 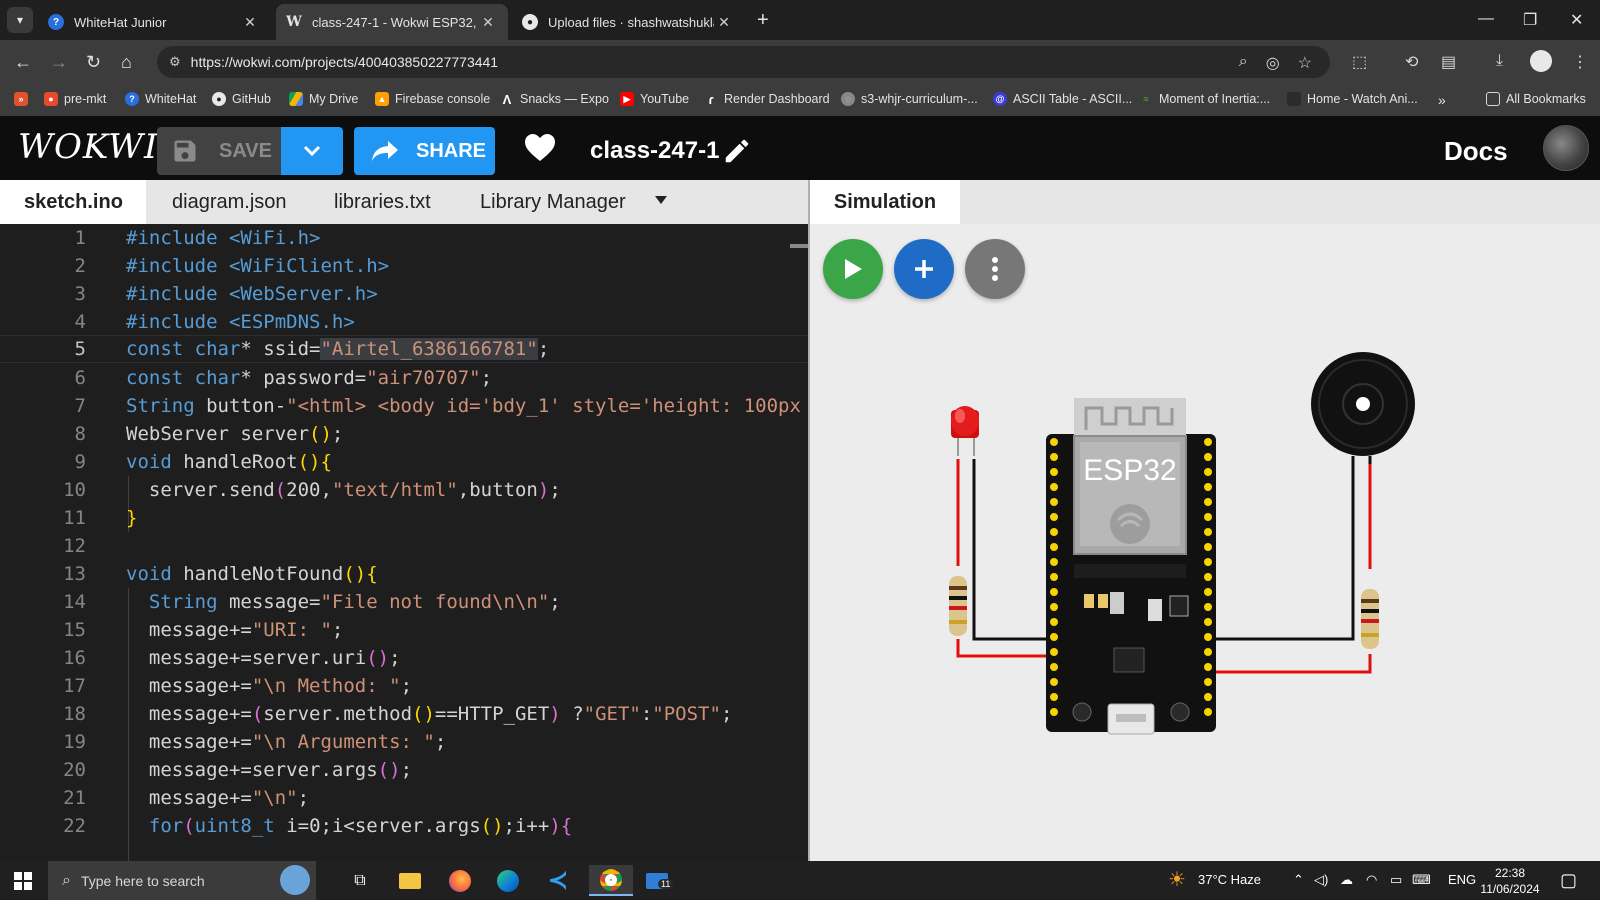 What do you see at coordinates (241, 99) in the screenshot?
I see `bookmark-github: ● GitHub` at bounding box center [241, 99].